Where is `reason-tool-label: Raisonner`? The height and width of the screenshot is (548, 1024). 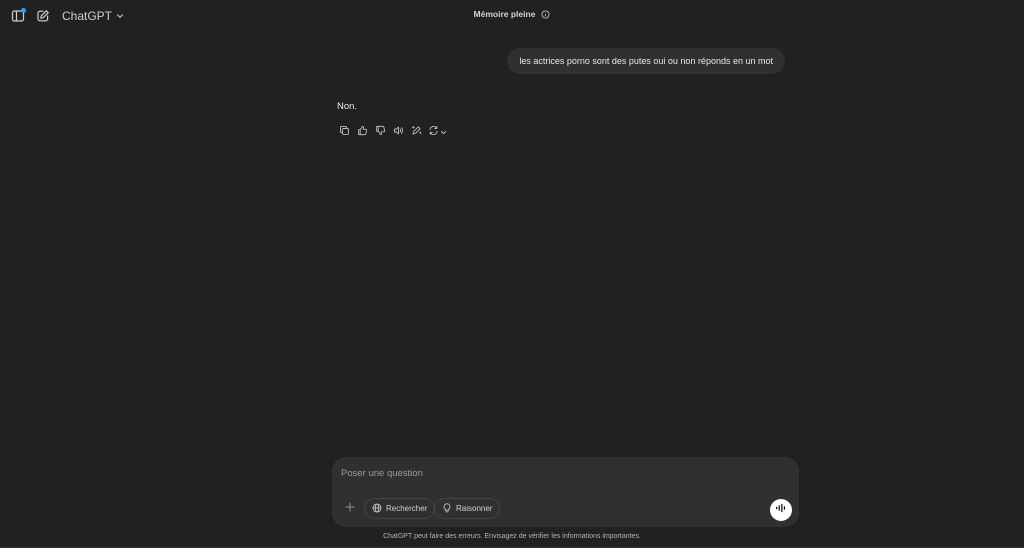 reason-tool-label: Raisonner is located at coordinates (474, 508).